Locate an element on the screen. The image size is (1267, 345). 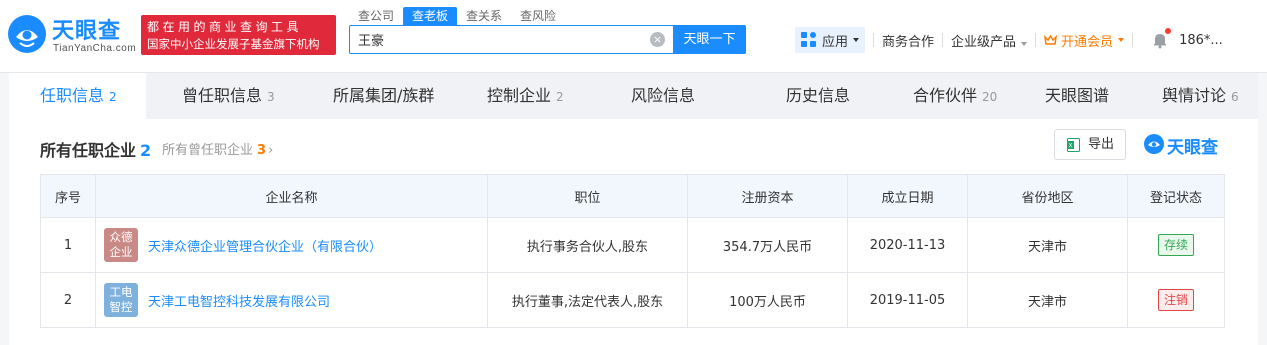
column-header: 省份地区 is located at coordinates (1047, 196).